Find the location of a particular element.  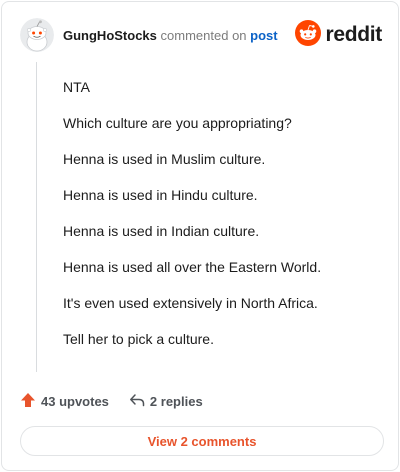

upvote-arrow-icon is located at coordinates (30, 401).